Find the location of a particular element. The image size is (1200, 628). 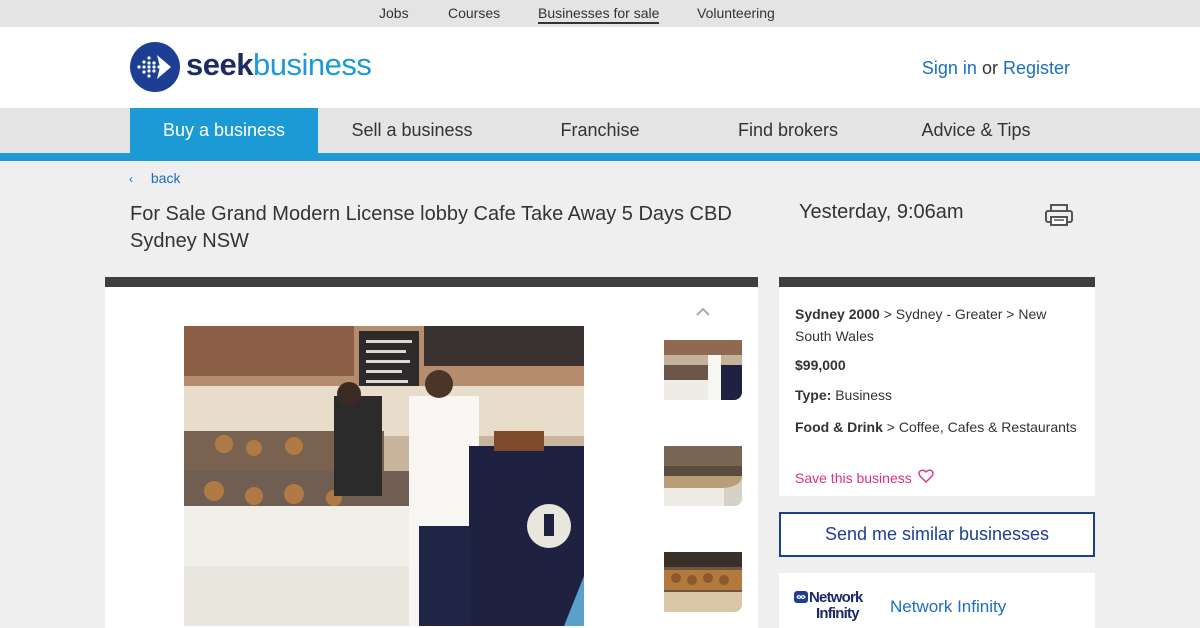

print-icon is located at coordinates (1059, 215).